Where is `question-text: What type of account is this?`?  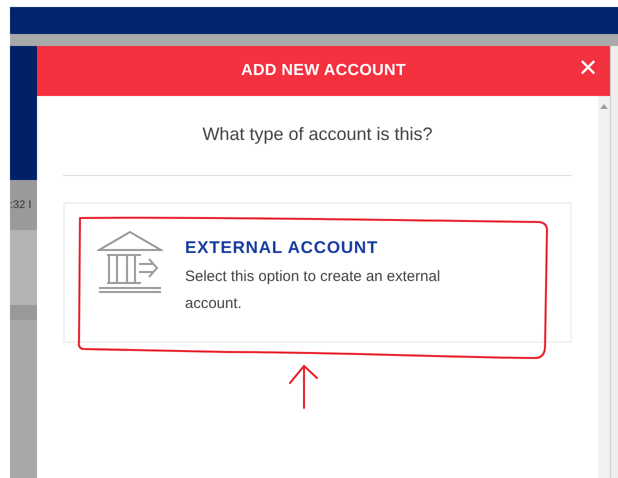
question-text: What type of account is this? is located at coordinates (317, 134).